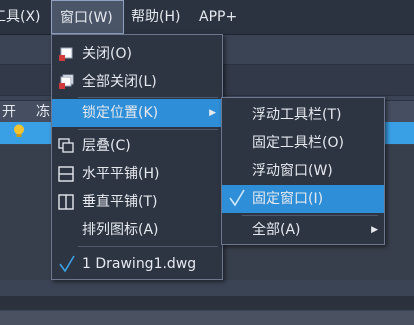  Describe the element at coordinates (207, 318) in the screenshot. I see `status-bar` at that location.